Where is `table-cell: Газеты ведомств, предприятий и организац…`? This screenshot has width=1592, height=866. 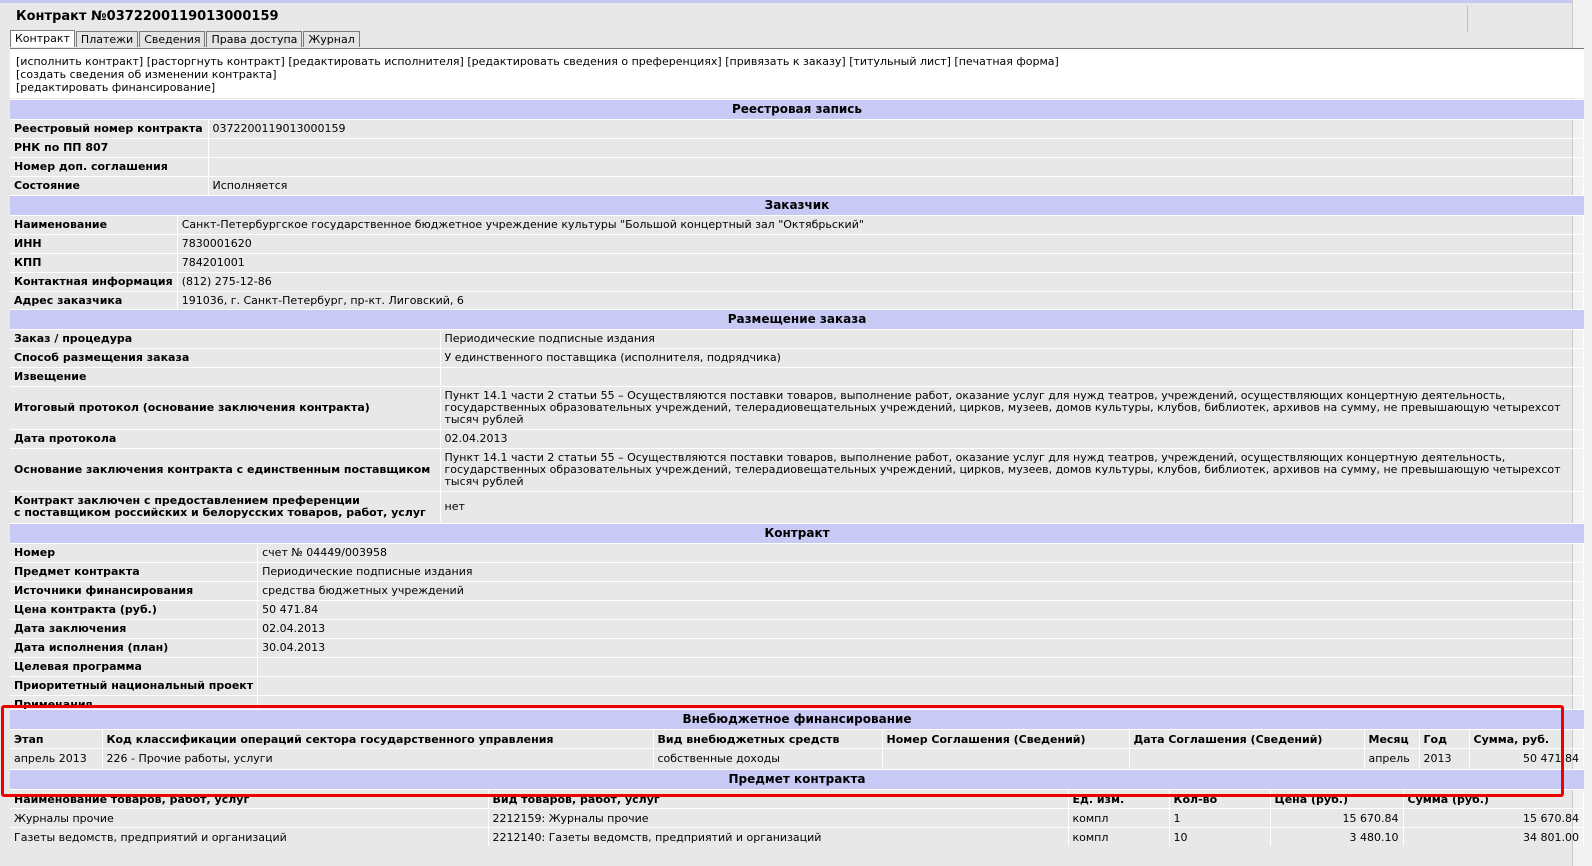
table-cell: Газеты ведомств, предприятий и организац… is located at coordinates (249, 836).